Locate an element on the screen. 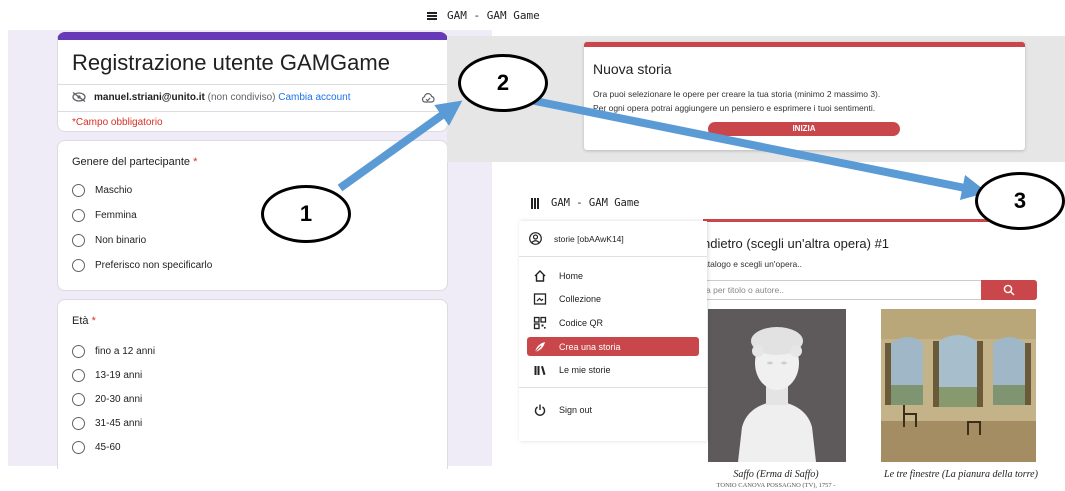 The image size is (1065, 491). step-badge-2: 2 is located at coordinates (503, 83).